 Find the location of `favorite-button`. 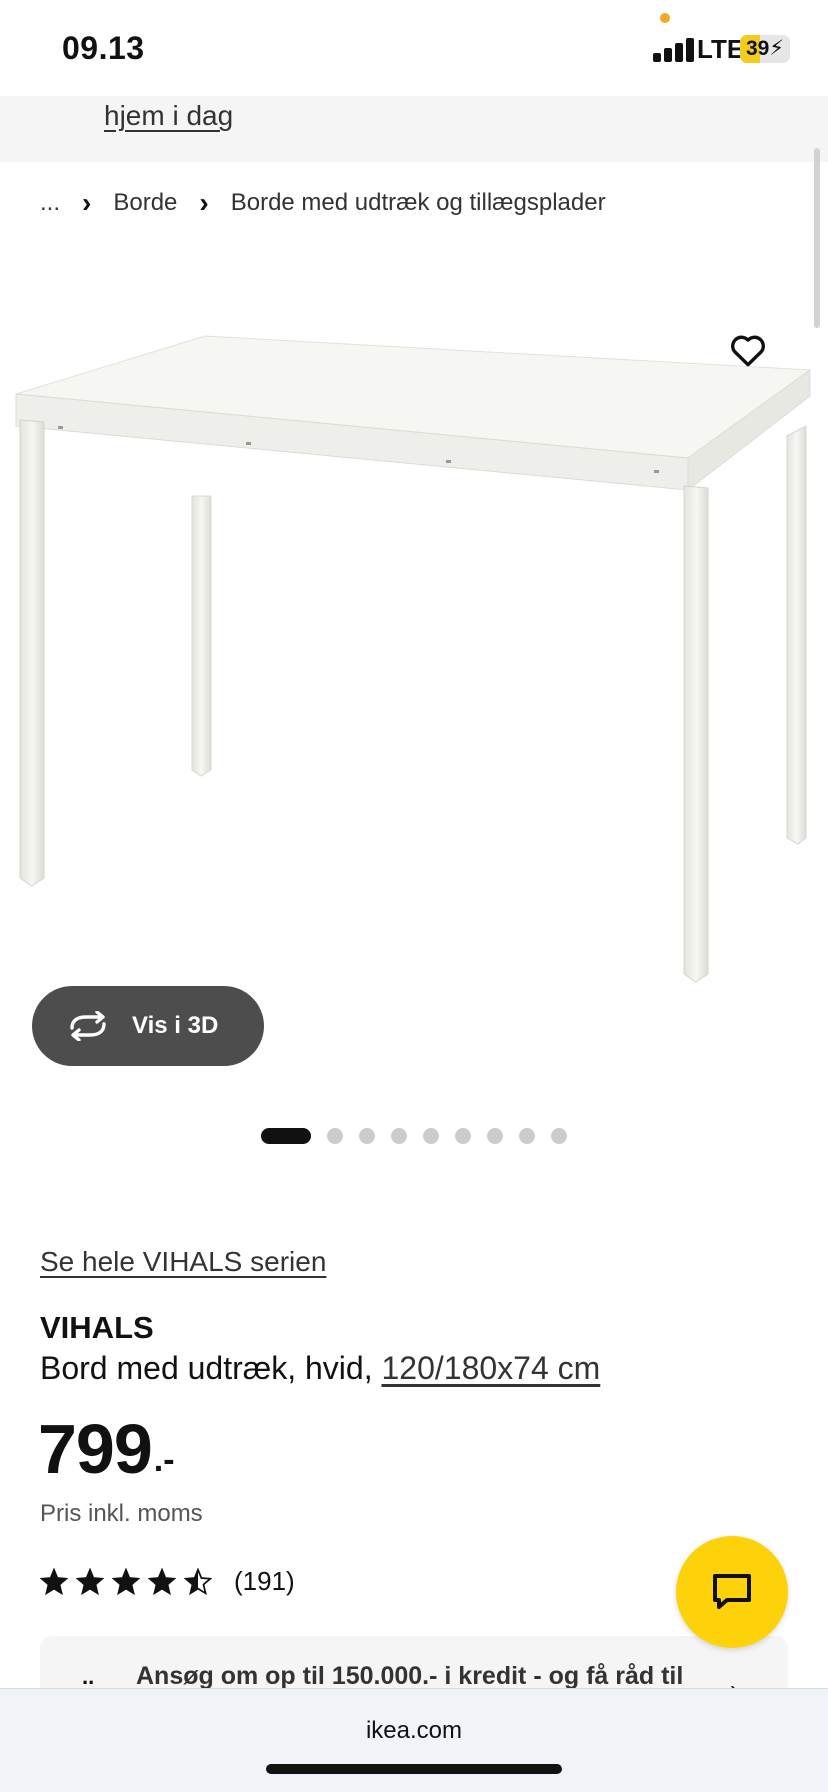

favorite-button is located at coordinates (748, 350).